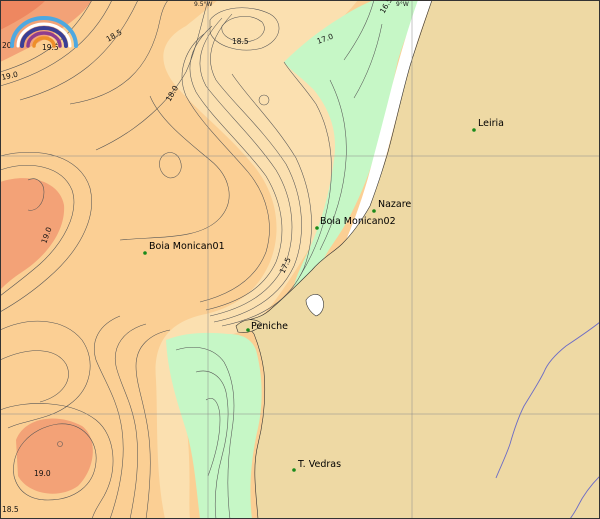  Describe the element at coordinates (319, 464) in the screenshot. I see `place-label-t-vedras: T. Vedras` at that location.